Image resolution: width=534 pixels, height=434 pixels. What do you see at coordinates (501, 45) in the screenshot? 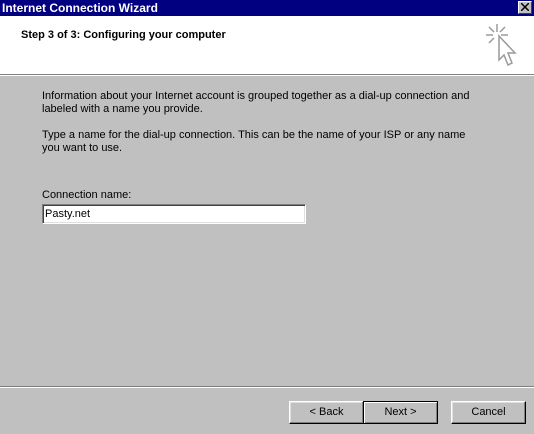
I see `wizard-cursor-icon` at bounding box center [501, 45].